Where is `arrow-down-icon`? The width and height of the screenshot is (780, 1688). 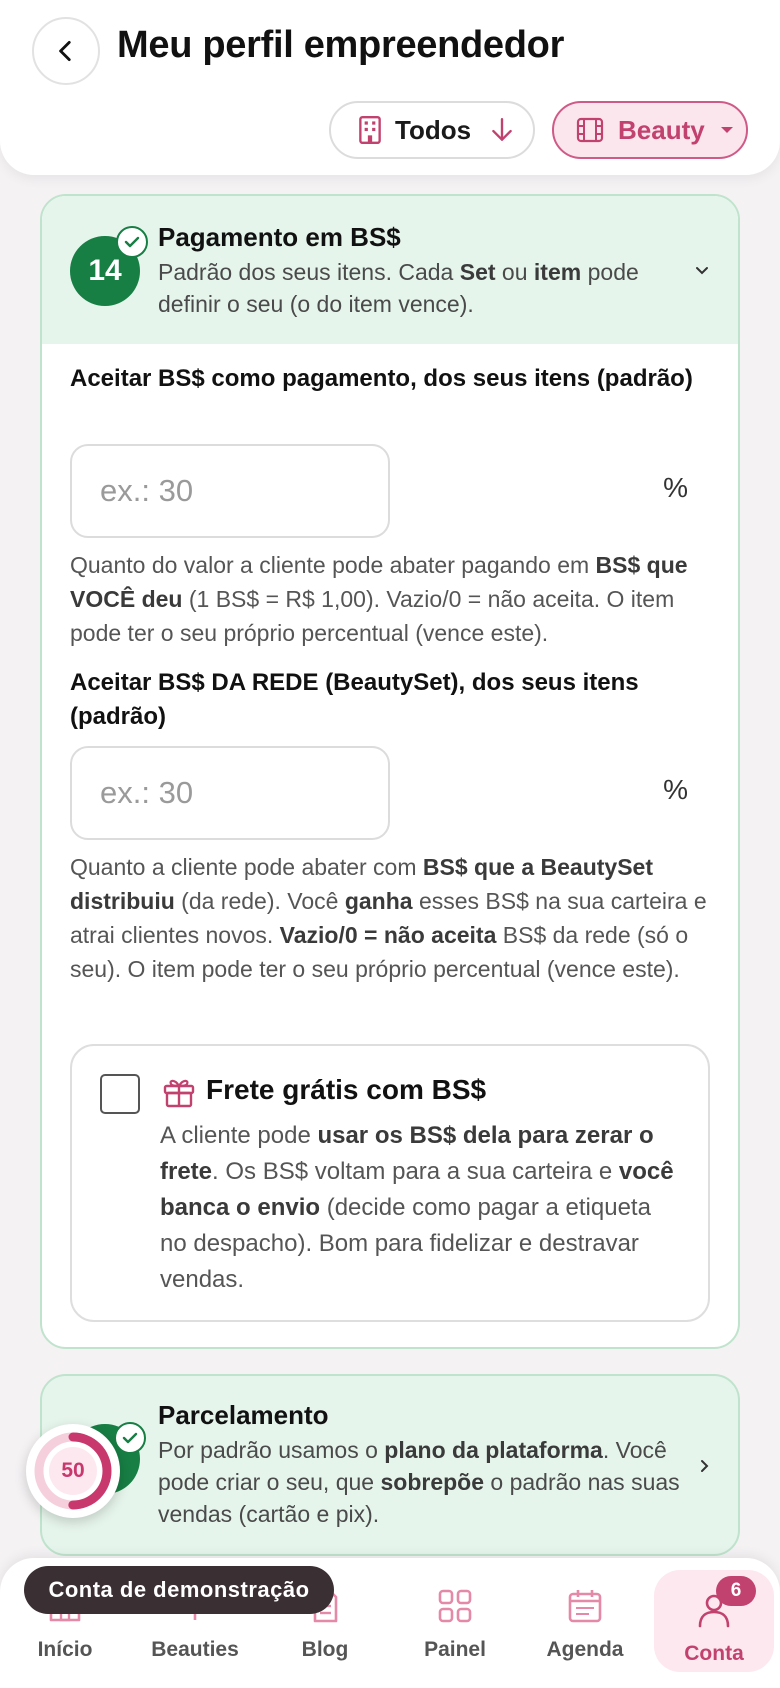 arrow-down-icon is located at coordinates (502, 129).